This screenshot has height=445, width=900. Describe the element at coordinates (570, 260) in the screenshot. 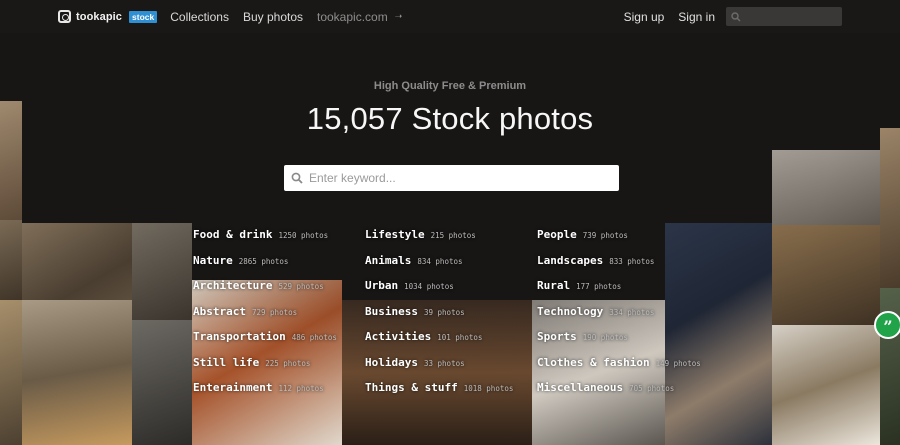

I see `category-name: Landscapes` at that location.